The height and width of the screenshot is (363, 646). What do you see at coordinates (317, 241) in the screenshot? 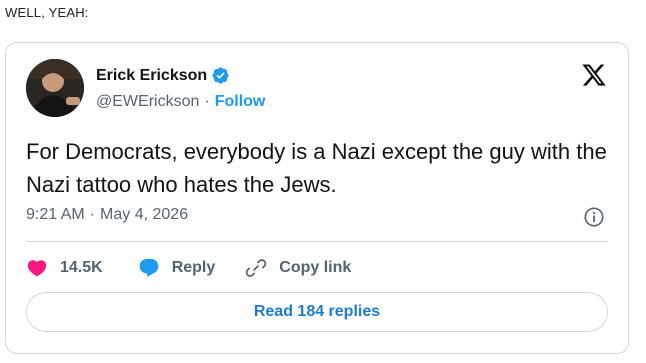
I see `divider` at bounding box center [317, 241].